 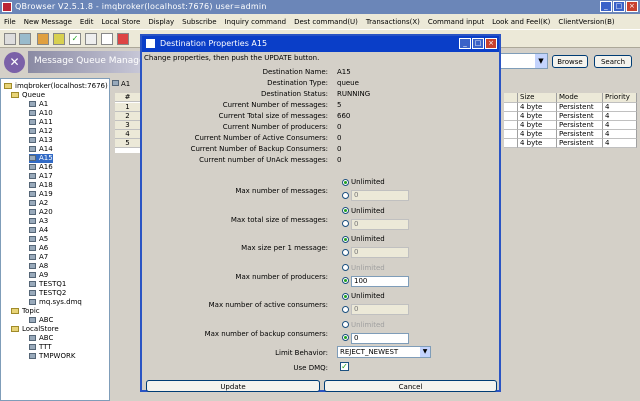 What do you see at coordinates (59, 39) in the screenshot?
I see `folder-icon` at bounding box center [59, 39].